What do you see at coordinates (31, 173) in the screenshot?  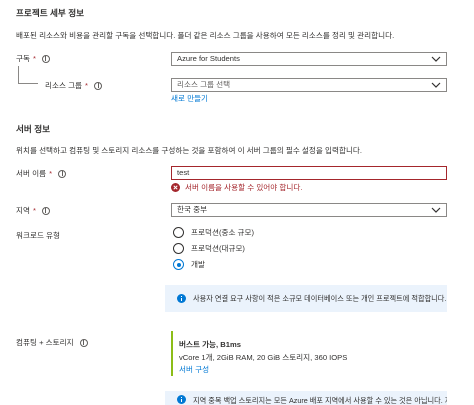 I see `server-name-label-text: 서버 이름` at bounding box center [31, 173].